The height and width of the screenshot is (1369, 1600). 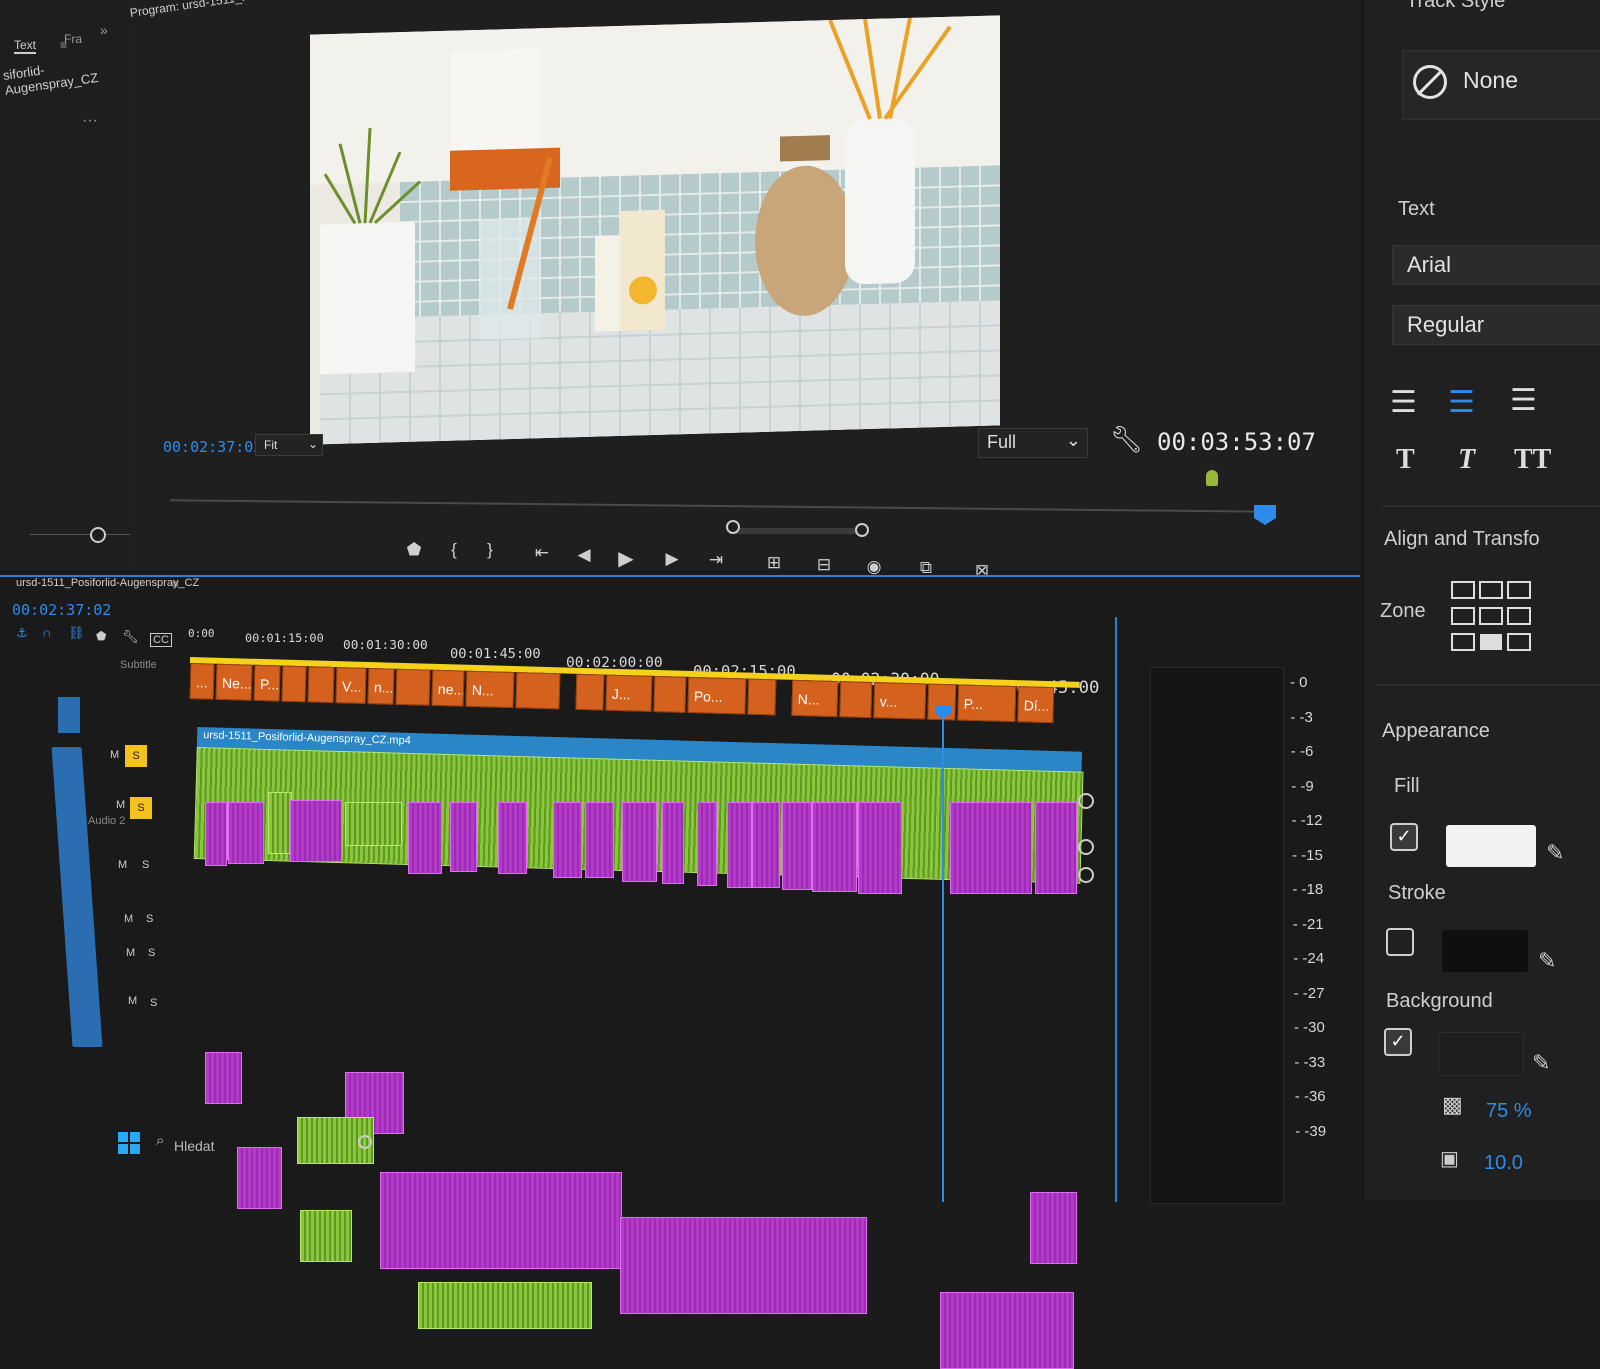 I want to click on extract-icon: ⊟, so click(x=824, y=565).